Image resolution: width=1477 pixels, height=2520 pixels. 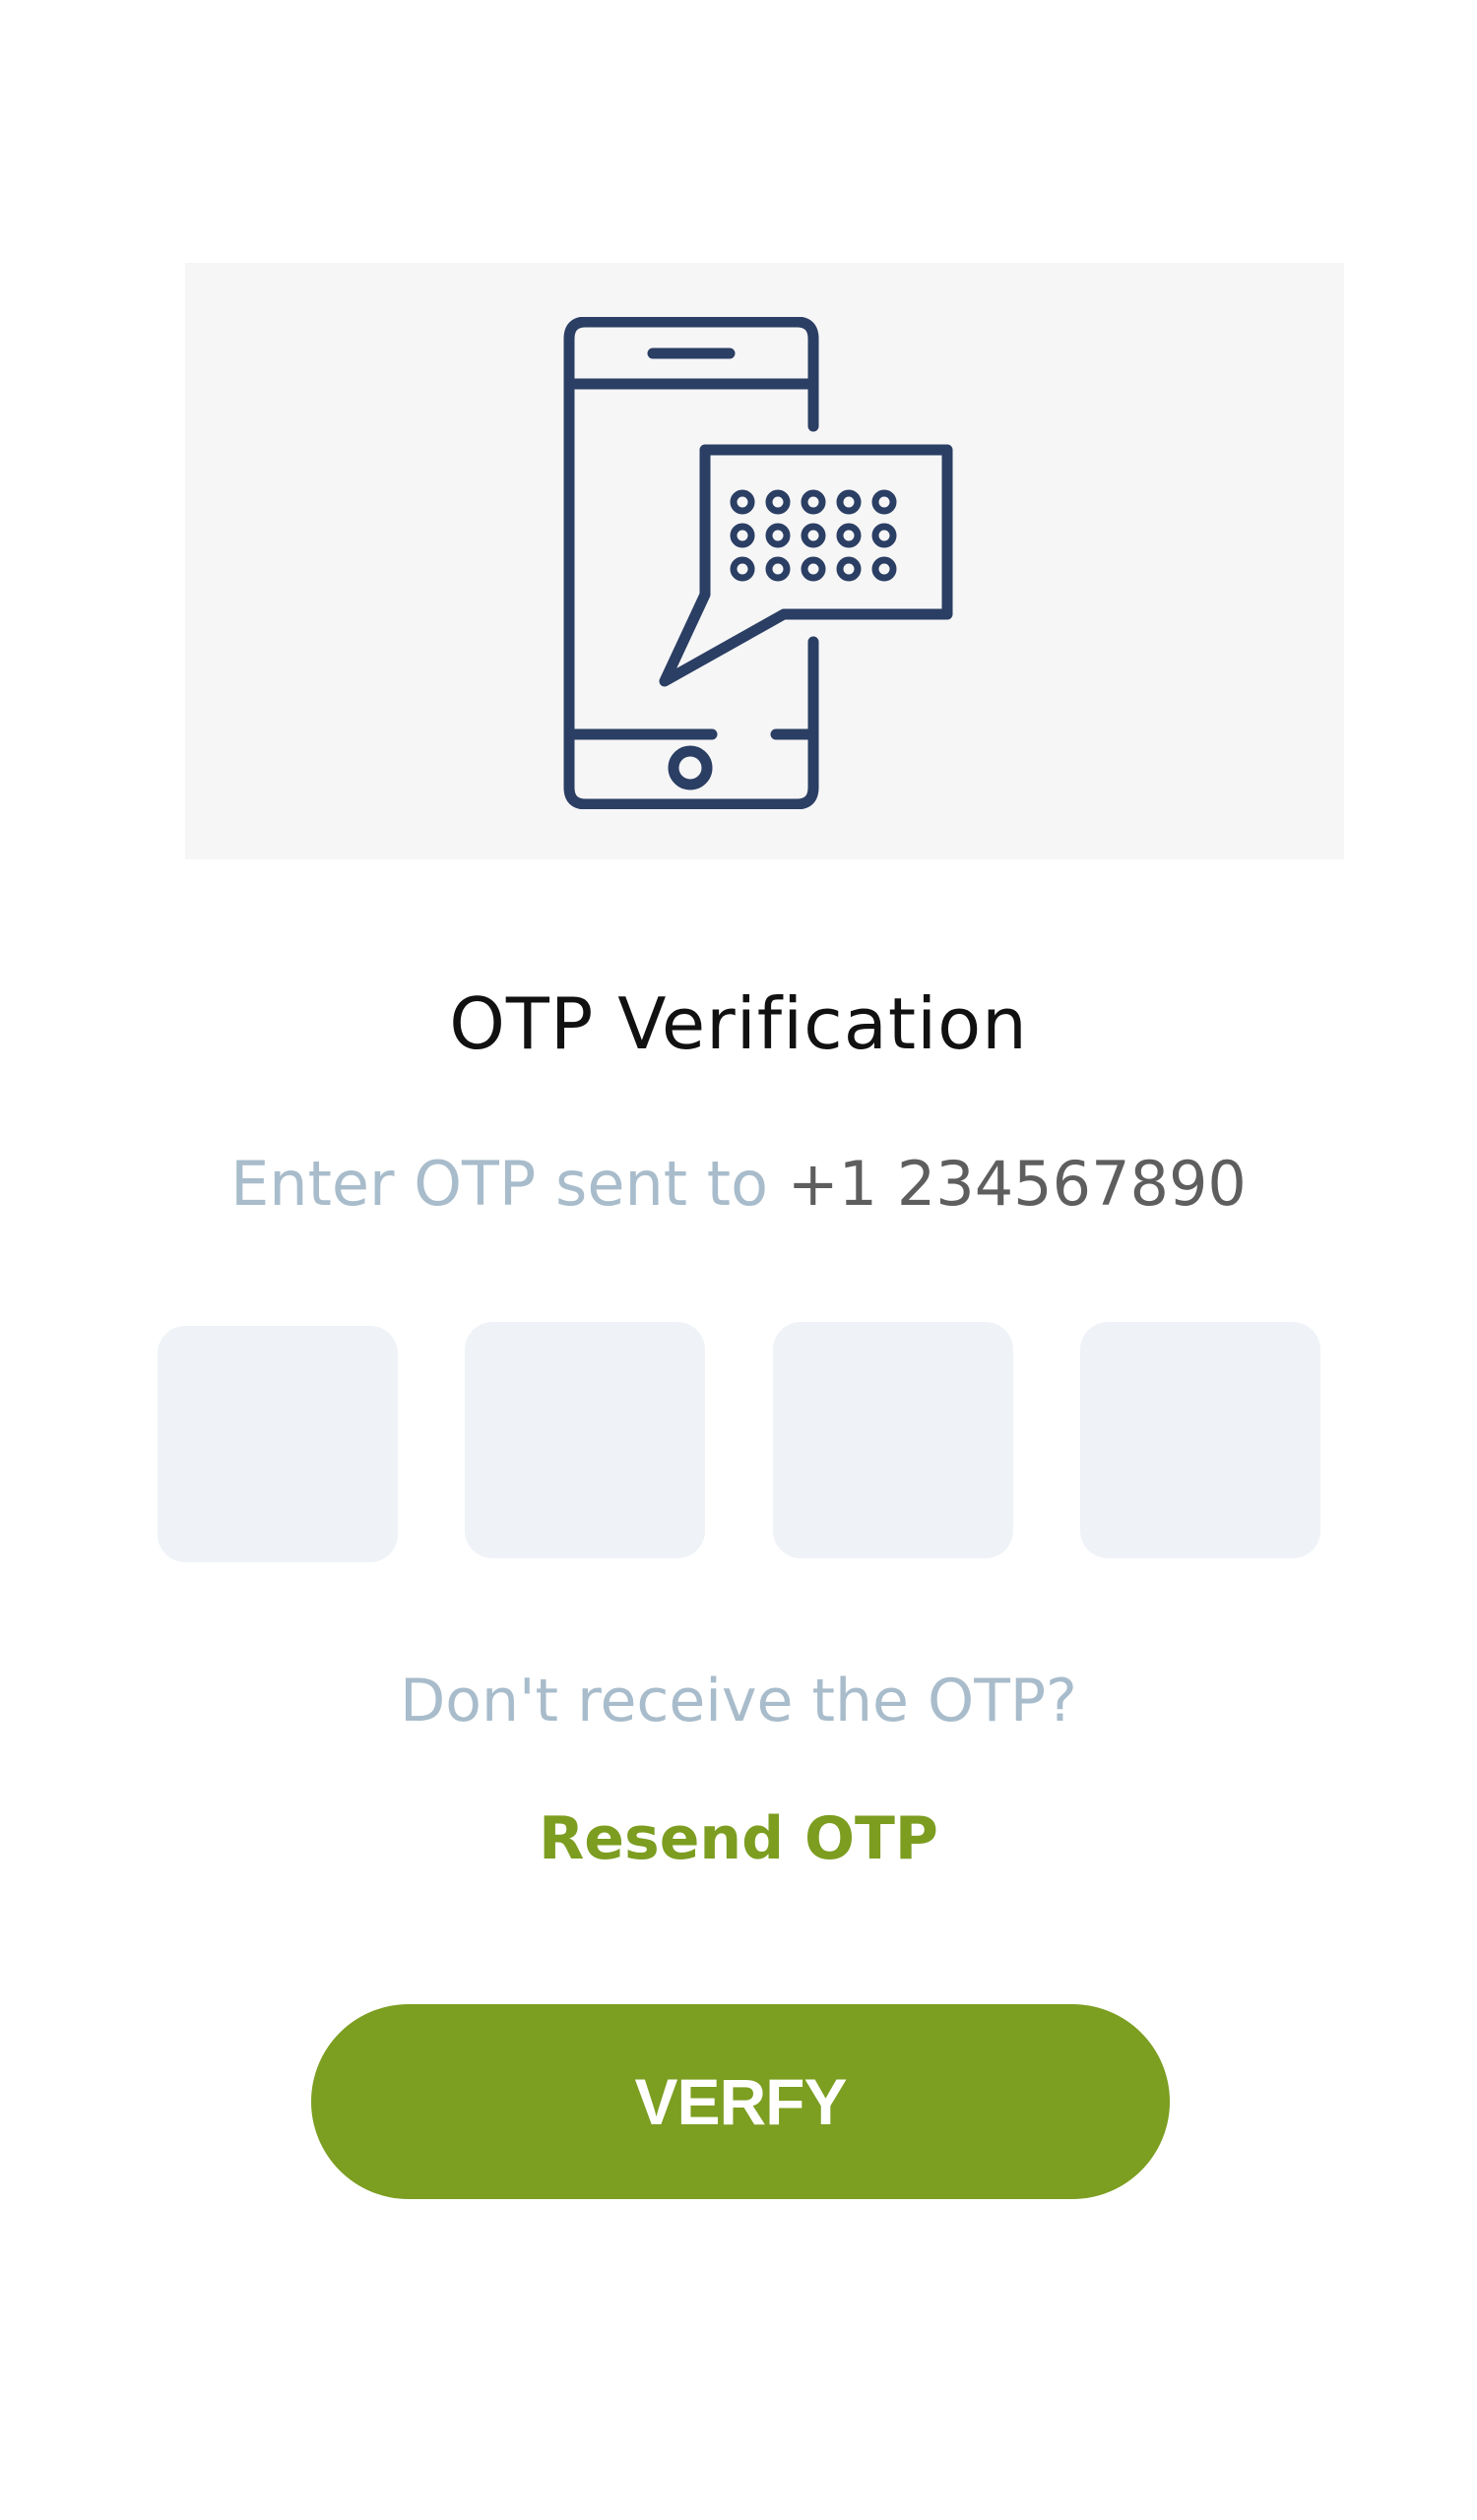 What do you see at coordinates (758, 563) in the screenshot?
I see `phone-message-icon` at bounding box center [758, 563].